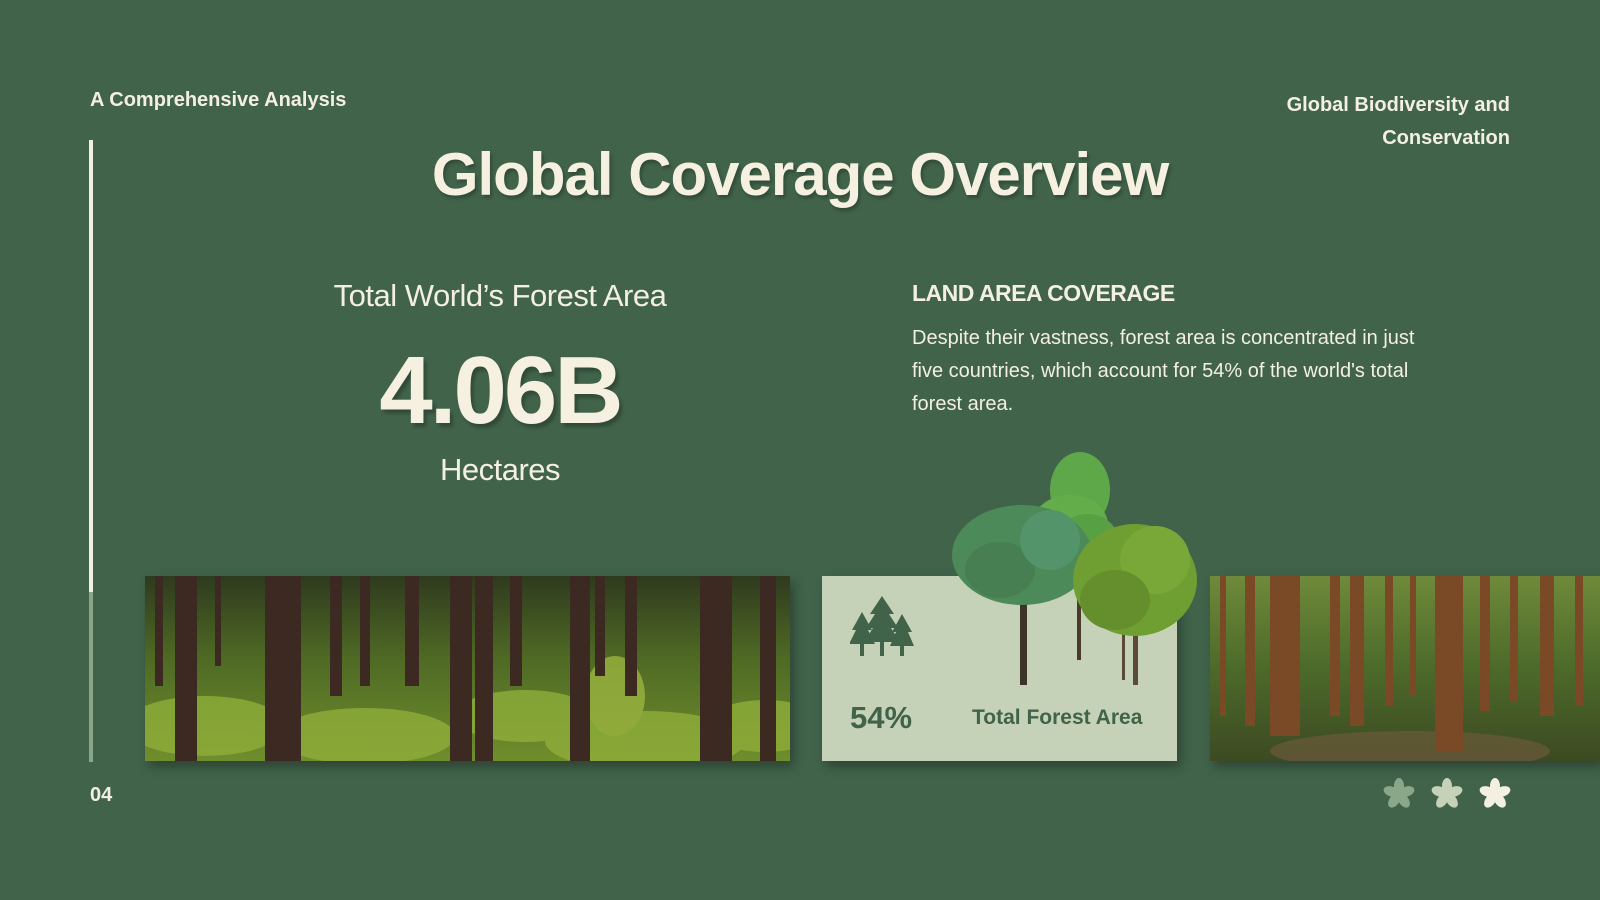 The height and width of the screenshot is (900, 1600). What do you see at coordinates (500, 469) in the screenshot?
I see `stat-unit: Hectares` at bounding box center [500, 469].